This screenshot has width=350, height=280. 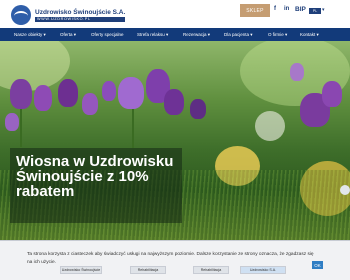 I want to click on nav-item-nasze-obiekty: Nasze obiekty ▾, so click(x=30, y=34).